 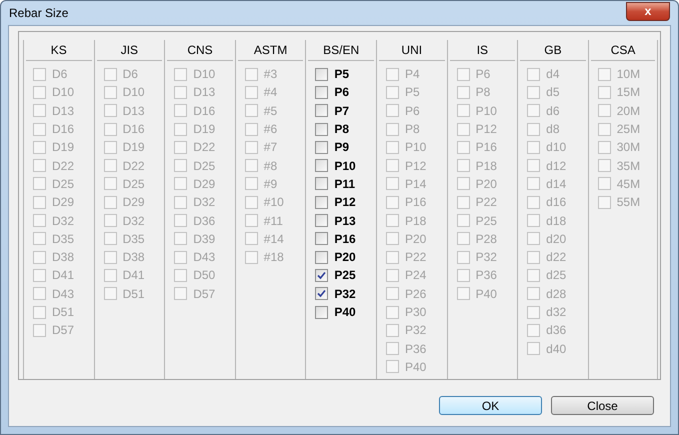 I want to click on size-checkbox: P8, so click(x=333, y=129).